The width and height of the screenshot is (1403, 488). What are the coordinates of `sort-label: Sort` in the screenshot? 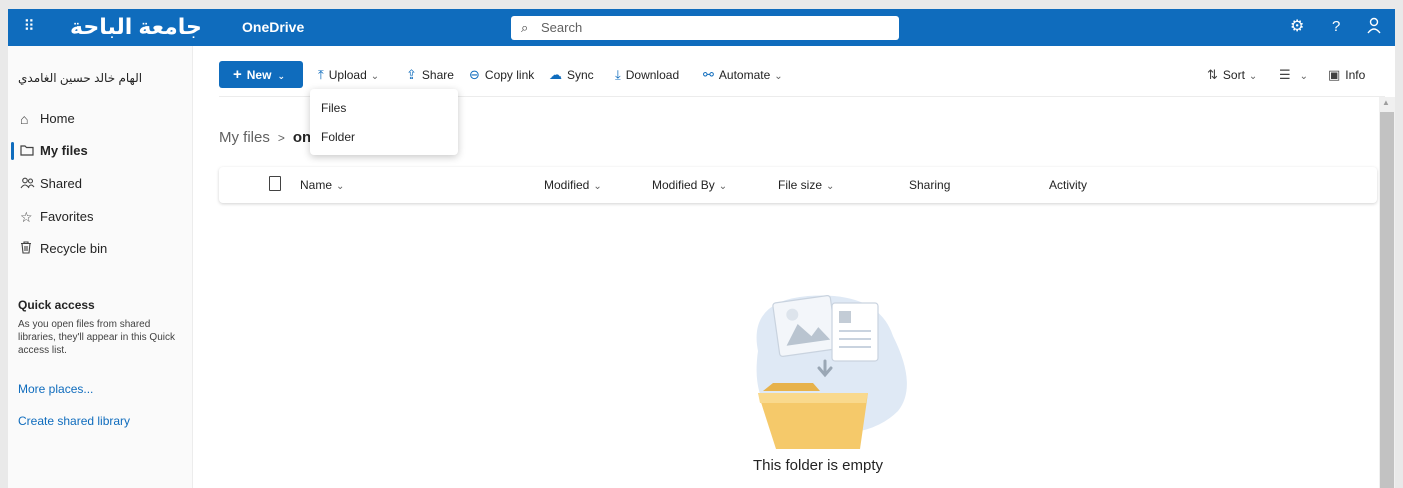 It's located at (1233, 75).